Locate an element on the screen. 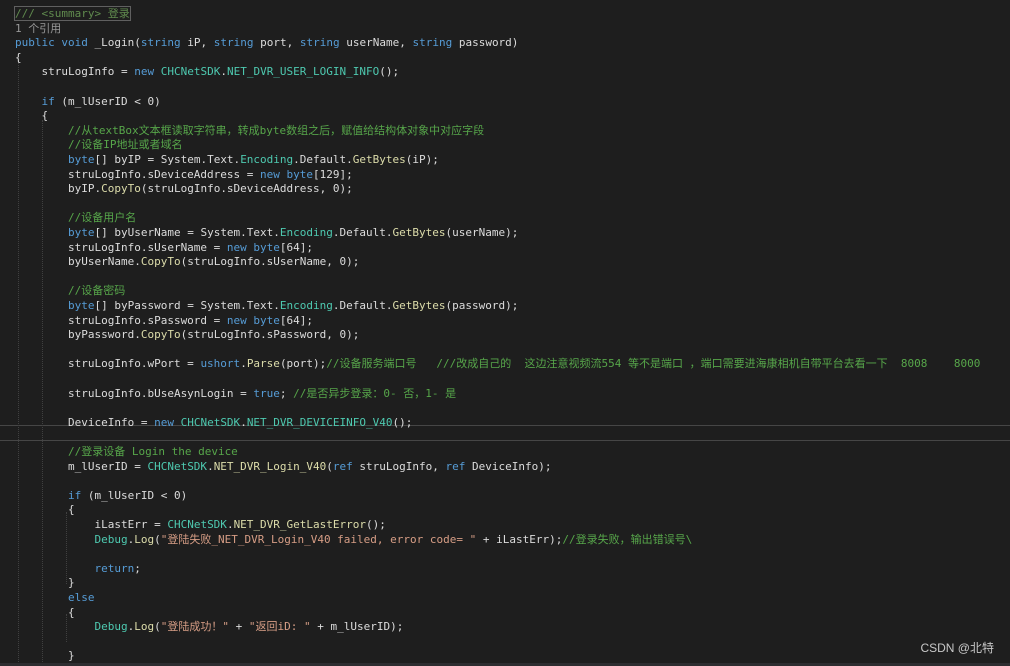 This screenshot has height=666, width=1010. code-token: GetBytes is located at coordinates (379, 159).